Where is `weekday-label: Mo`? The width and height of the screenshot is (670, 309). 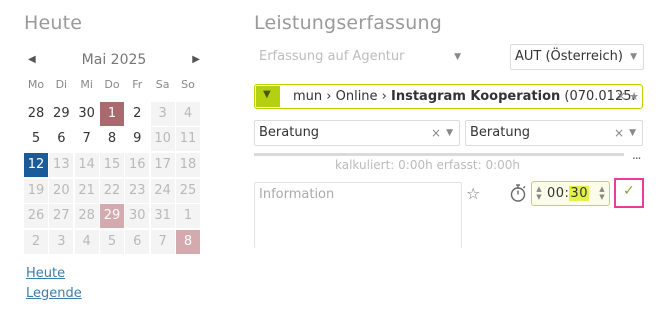
weekday-label: Mo is located at coordinates (36, 84).